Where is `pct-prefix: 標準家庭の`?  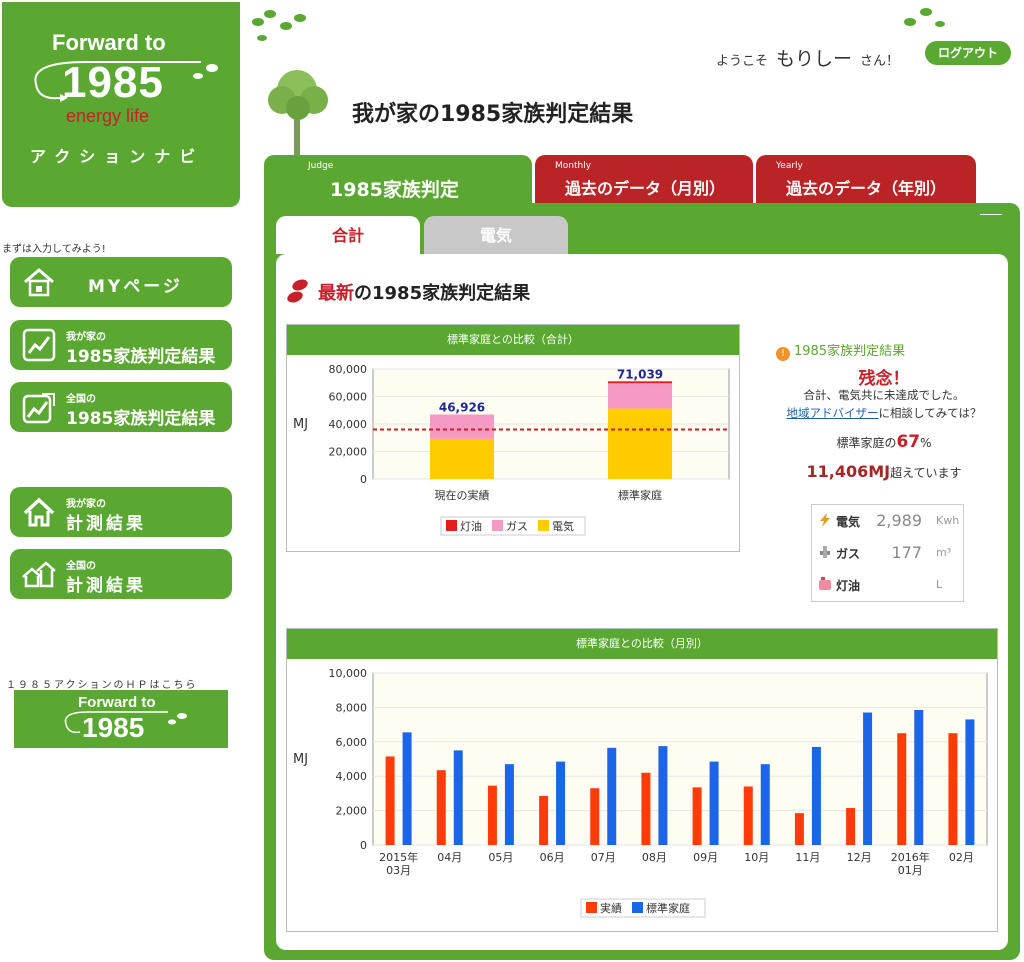 pct-prefix: 標準家庭の is located at coordinates (866, 443).